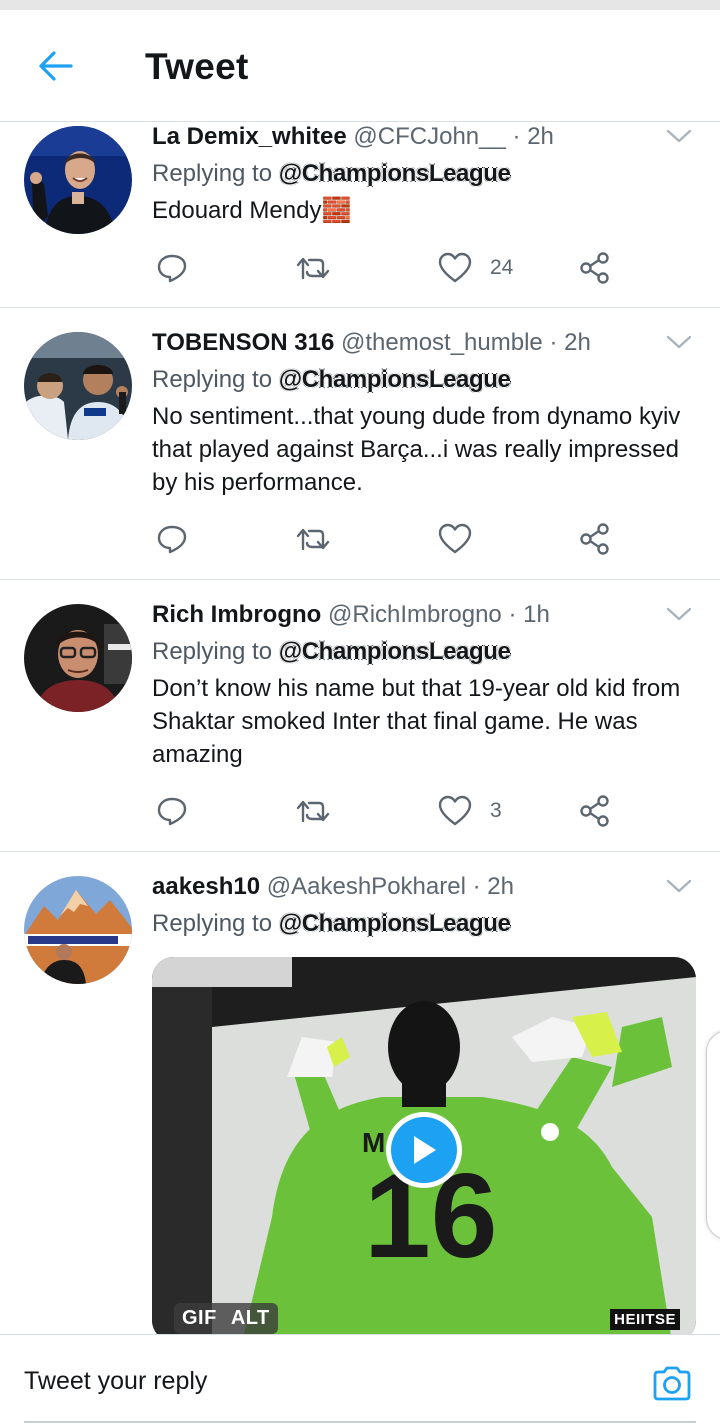 The width and height of the screenshot is (720, 1425). Describe the element at coordinates (360, 1379) in the screenshot. I see `reply-composer: Tweet your reply` at that location.